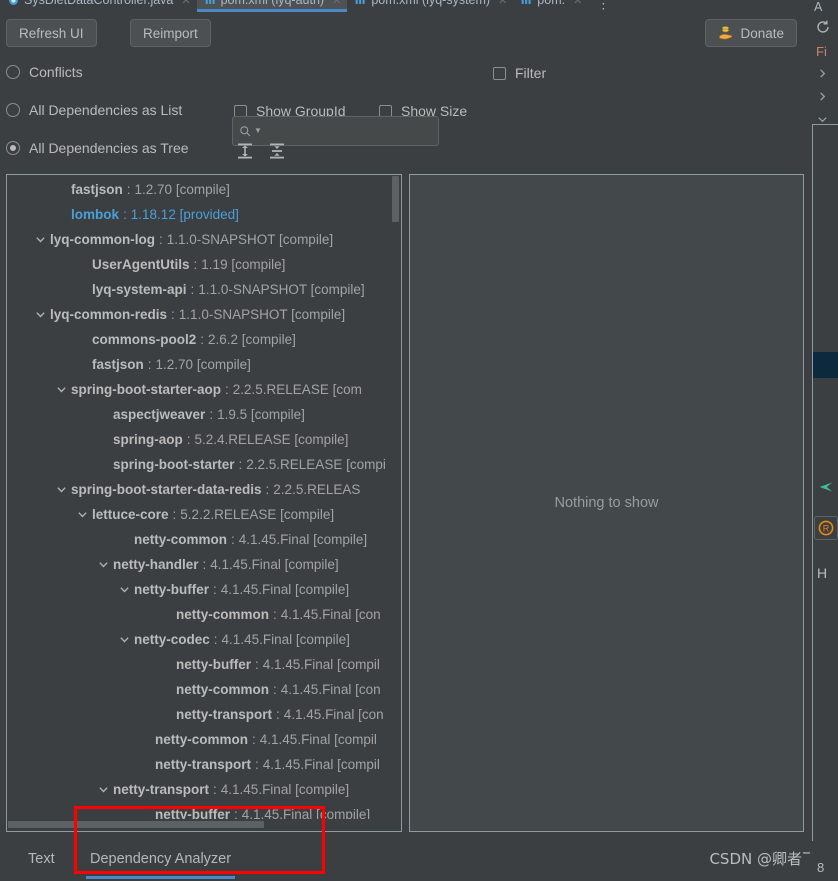  Describe the element at coordinates (98, 6) in the screenshot. I see `editor-tab-0: SysDietDataController.java ✕` at that location.